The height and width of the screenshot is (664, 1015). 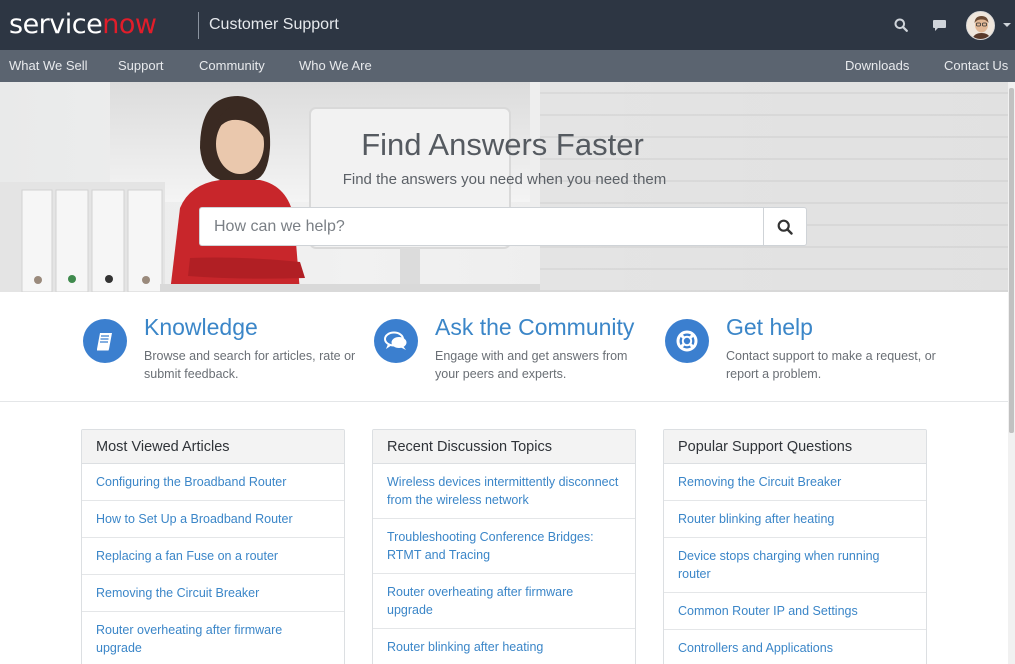 What do you see at coordinates (769, 327) in the screenshot?
I see `feature-title: Get help` at bounding box center [769, 327].